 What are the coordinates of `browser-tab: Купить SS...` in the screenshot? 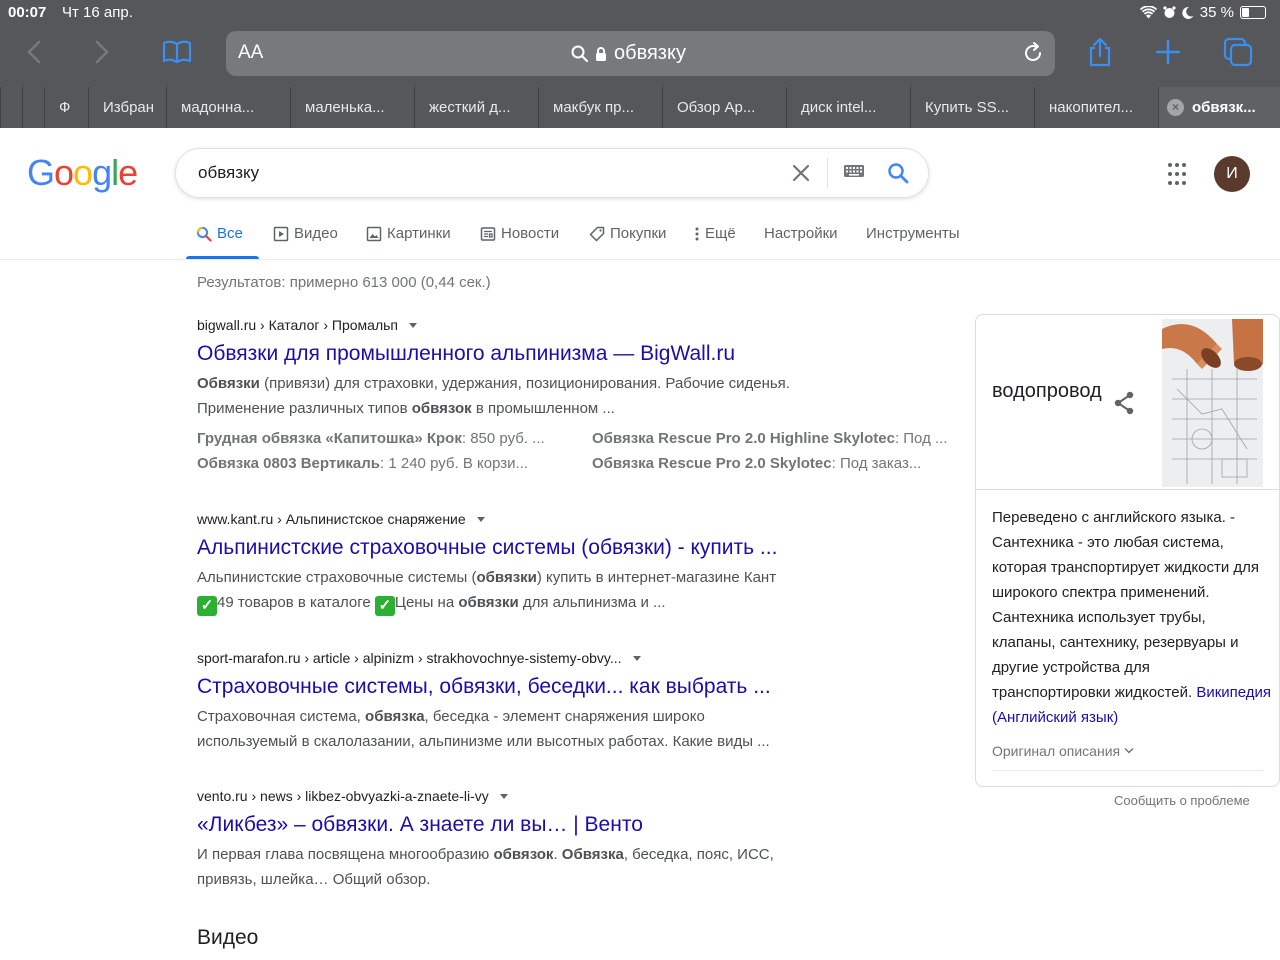 It's located at (972, 107).